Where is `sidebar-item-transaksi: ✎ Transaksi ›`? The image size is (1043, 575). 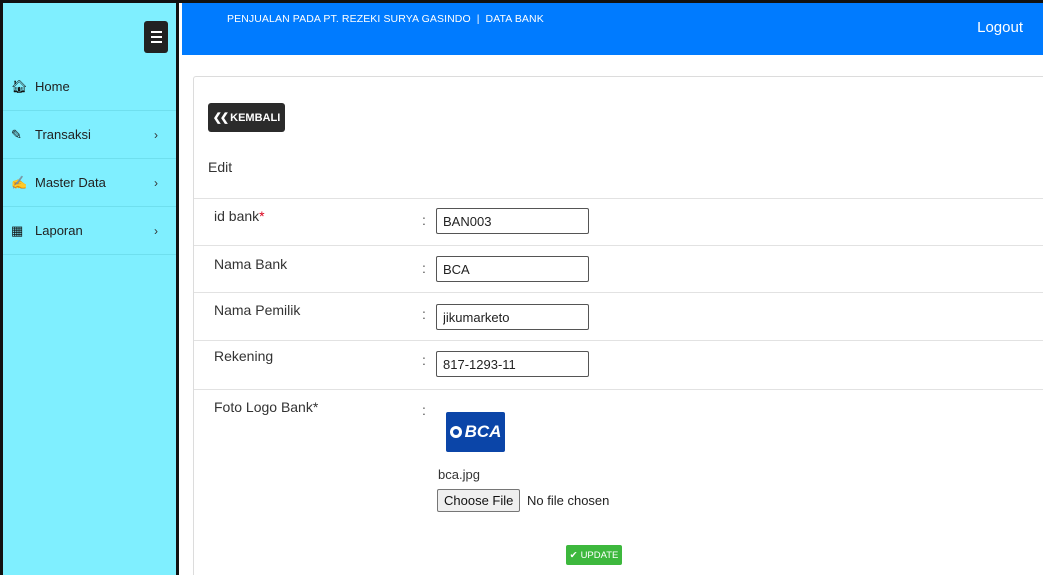 sidebar-item-transaksi: ✎ Transaksi › is located at coordinates (89, 135).